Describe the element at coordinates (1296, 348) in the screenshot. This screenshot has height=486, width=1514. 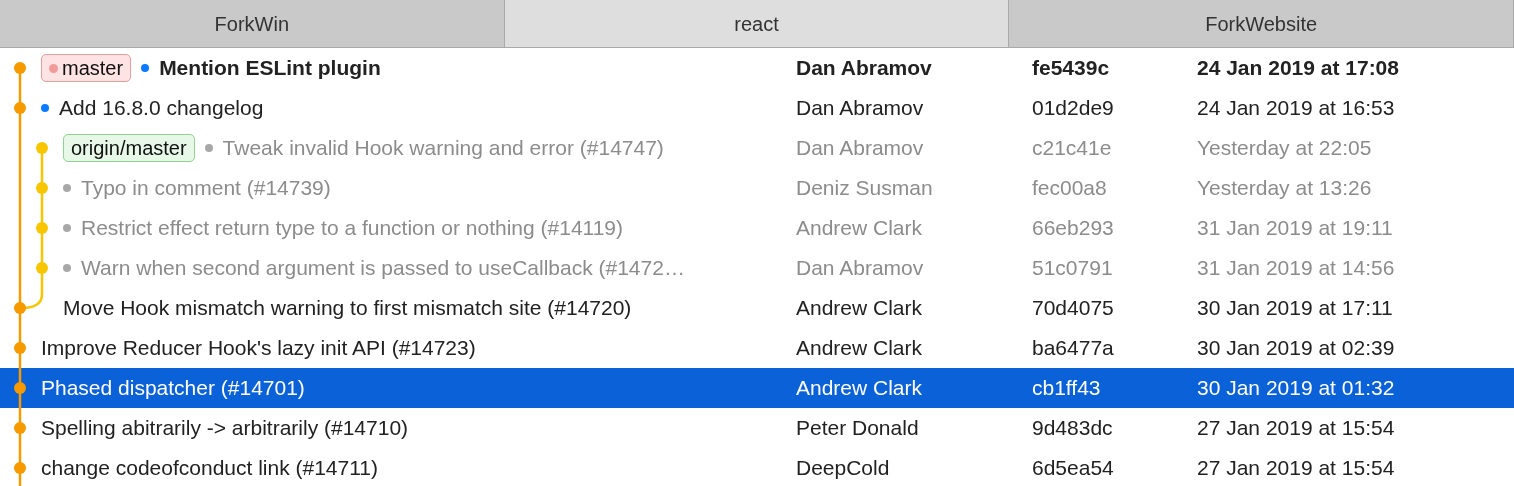
I see `commit-date: 30 Jan 2019 at 02:39` at that location.